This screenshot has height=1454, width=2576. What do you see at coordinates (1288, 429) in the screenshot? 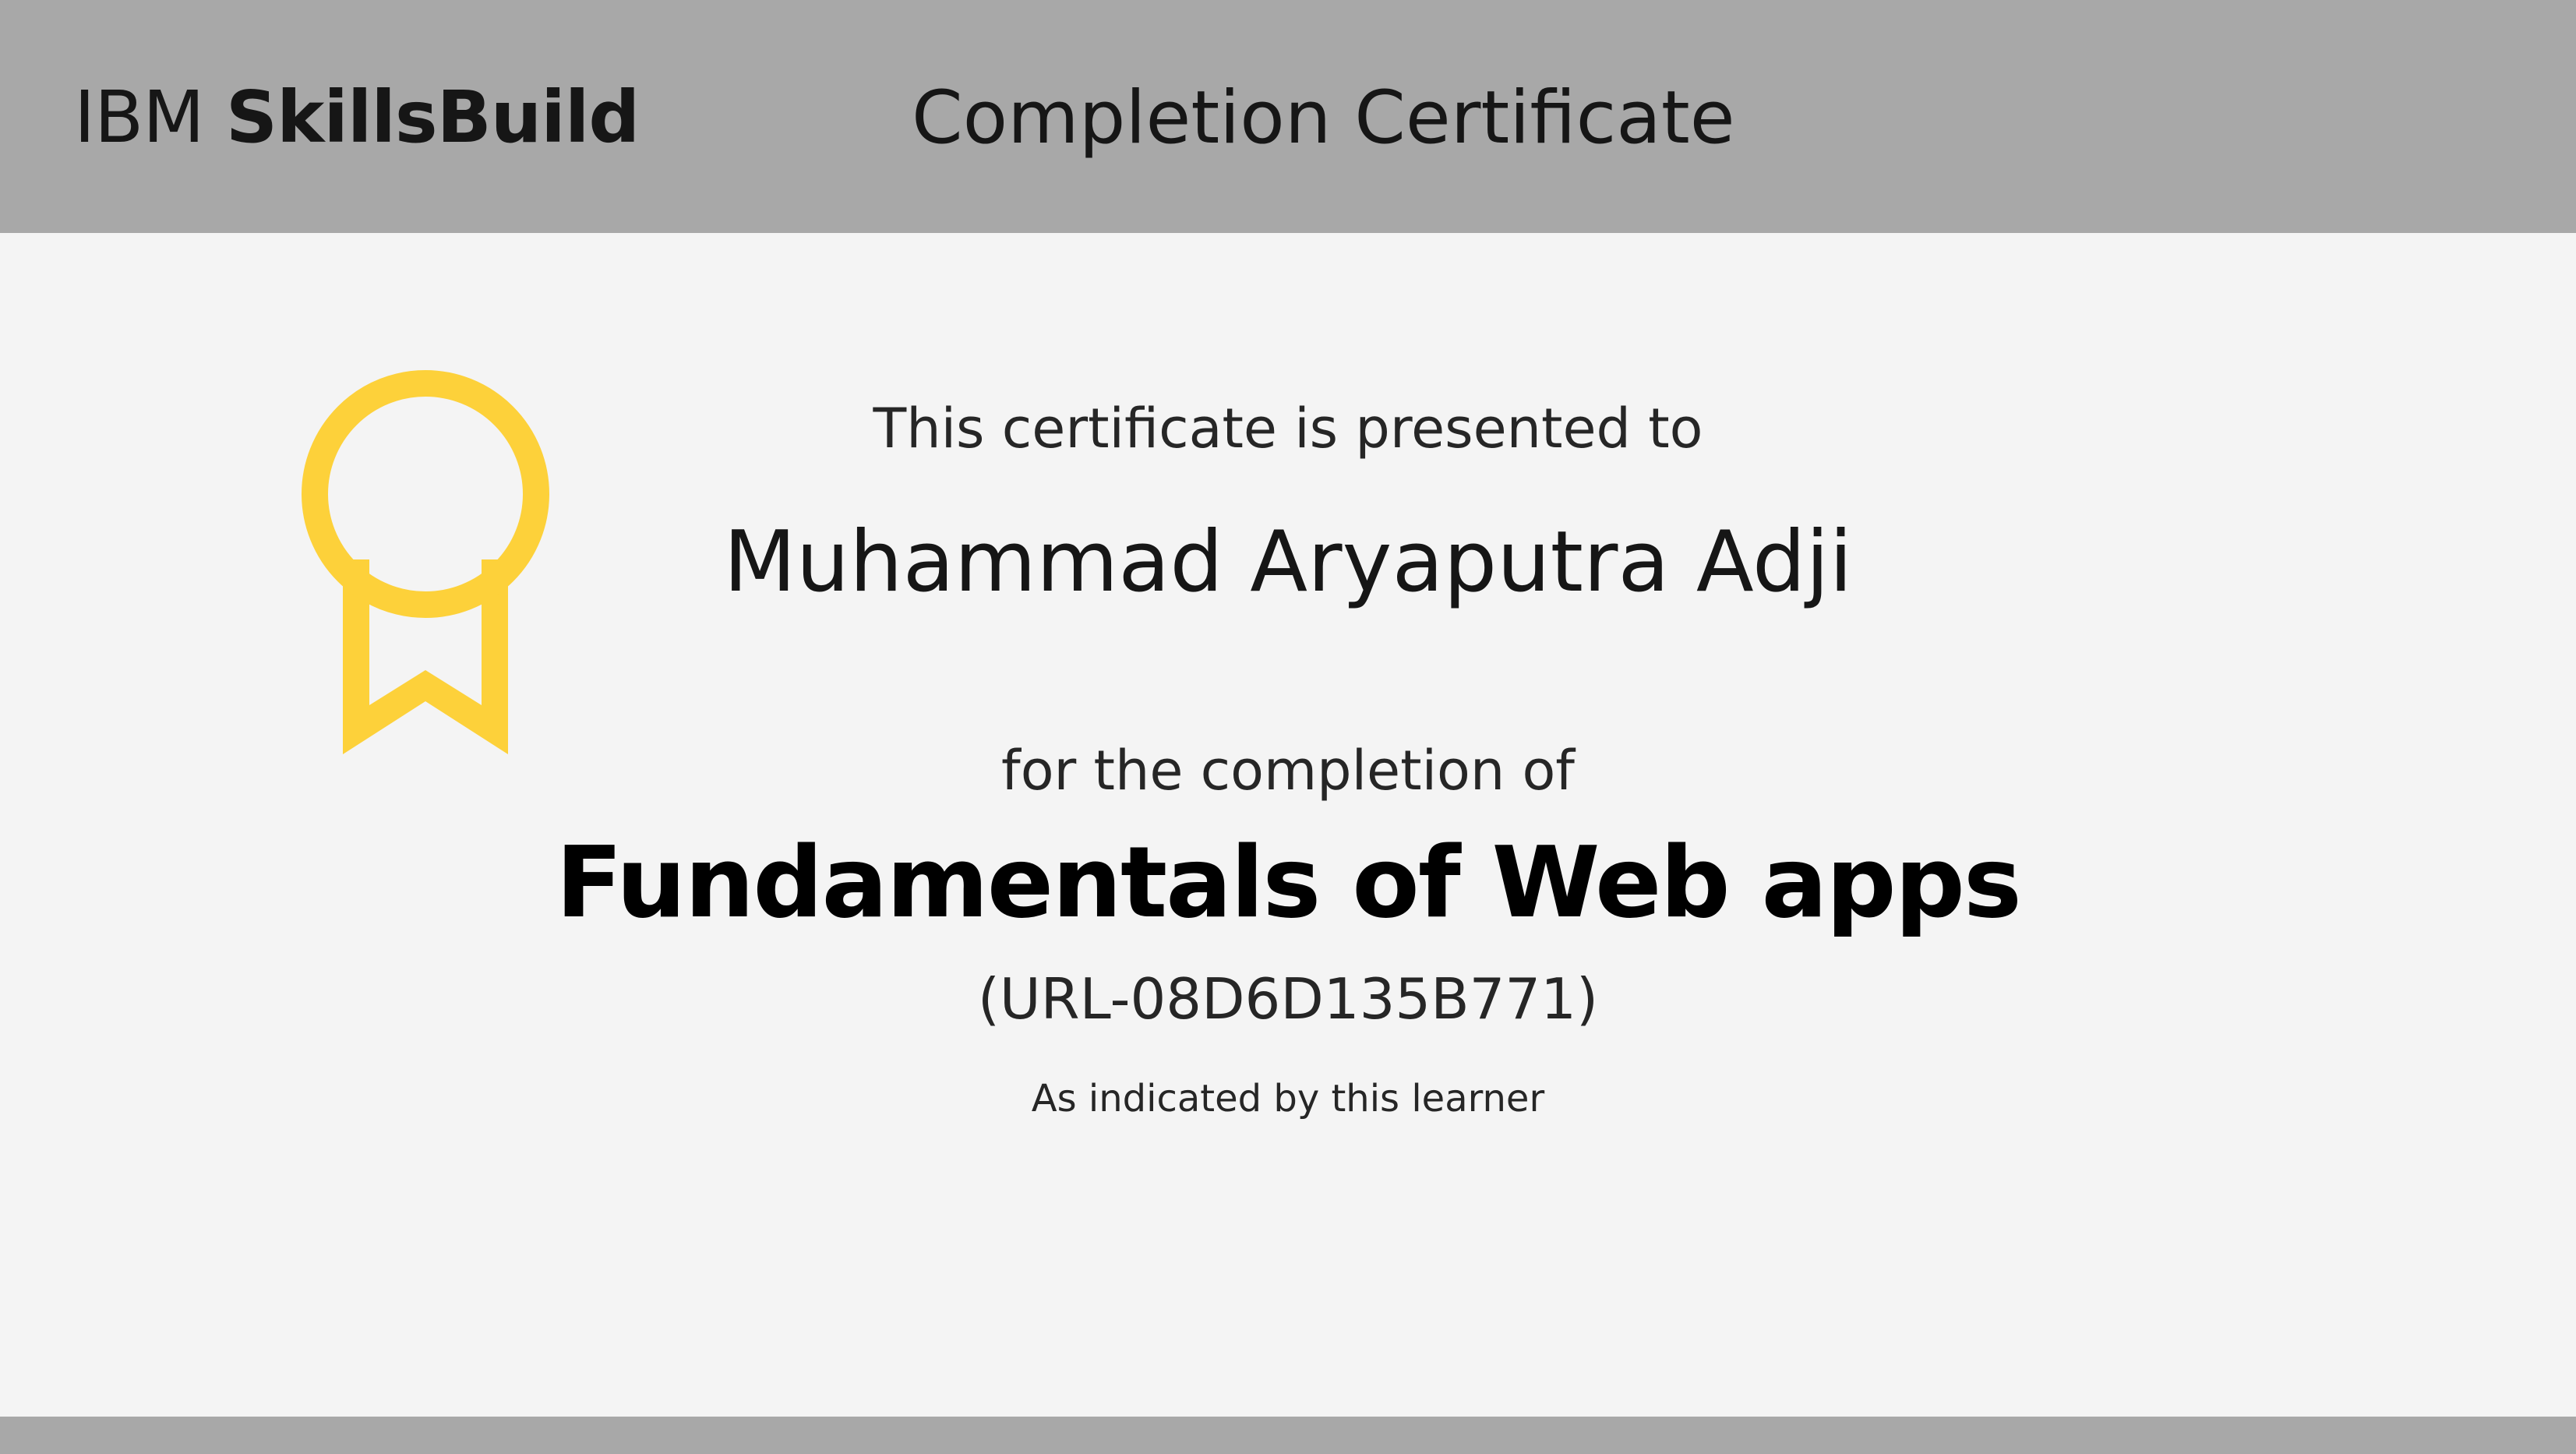
I see `presented-text: This certificate is presented to` at bounding box center [1288, 429].